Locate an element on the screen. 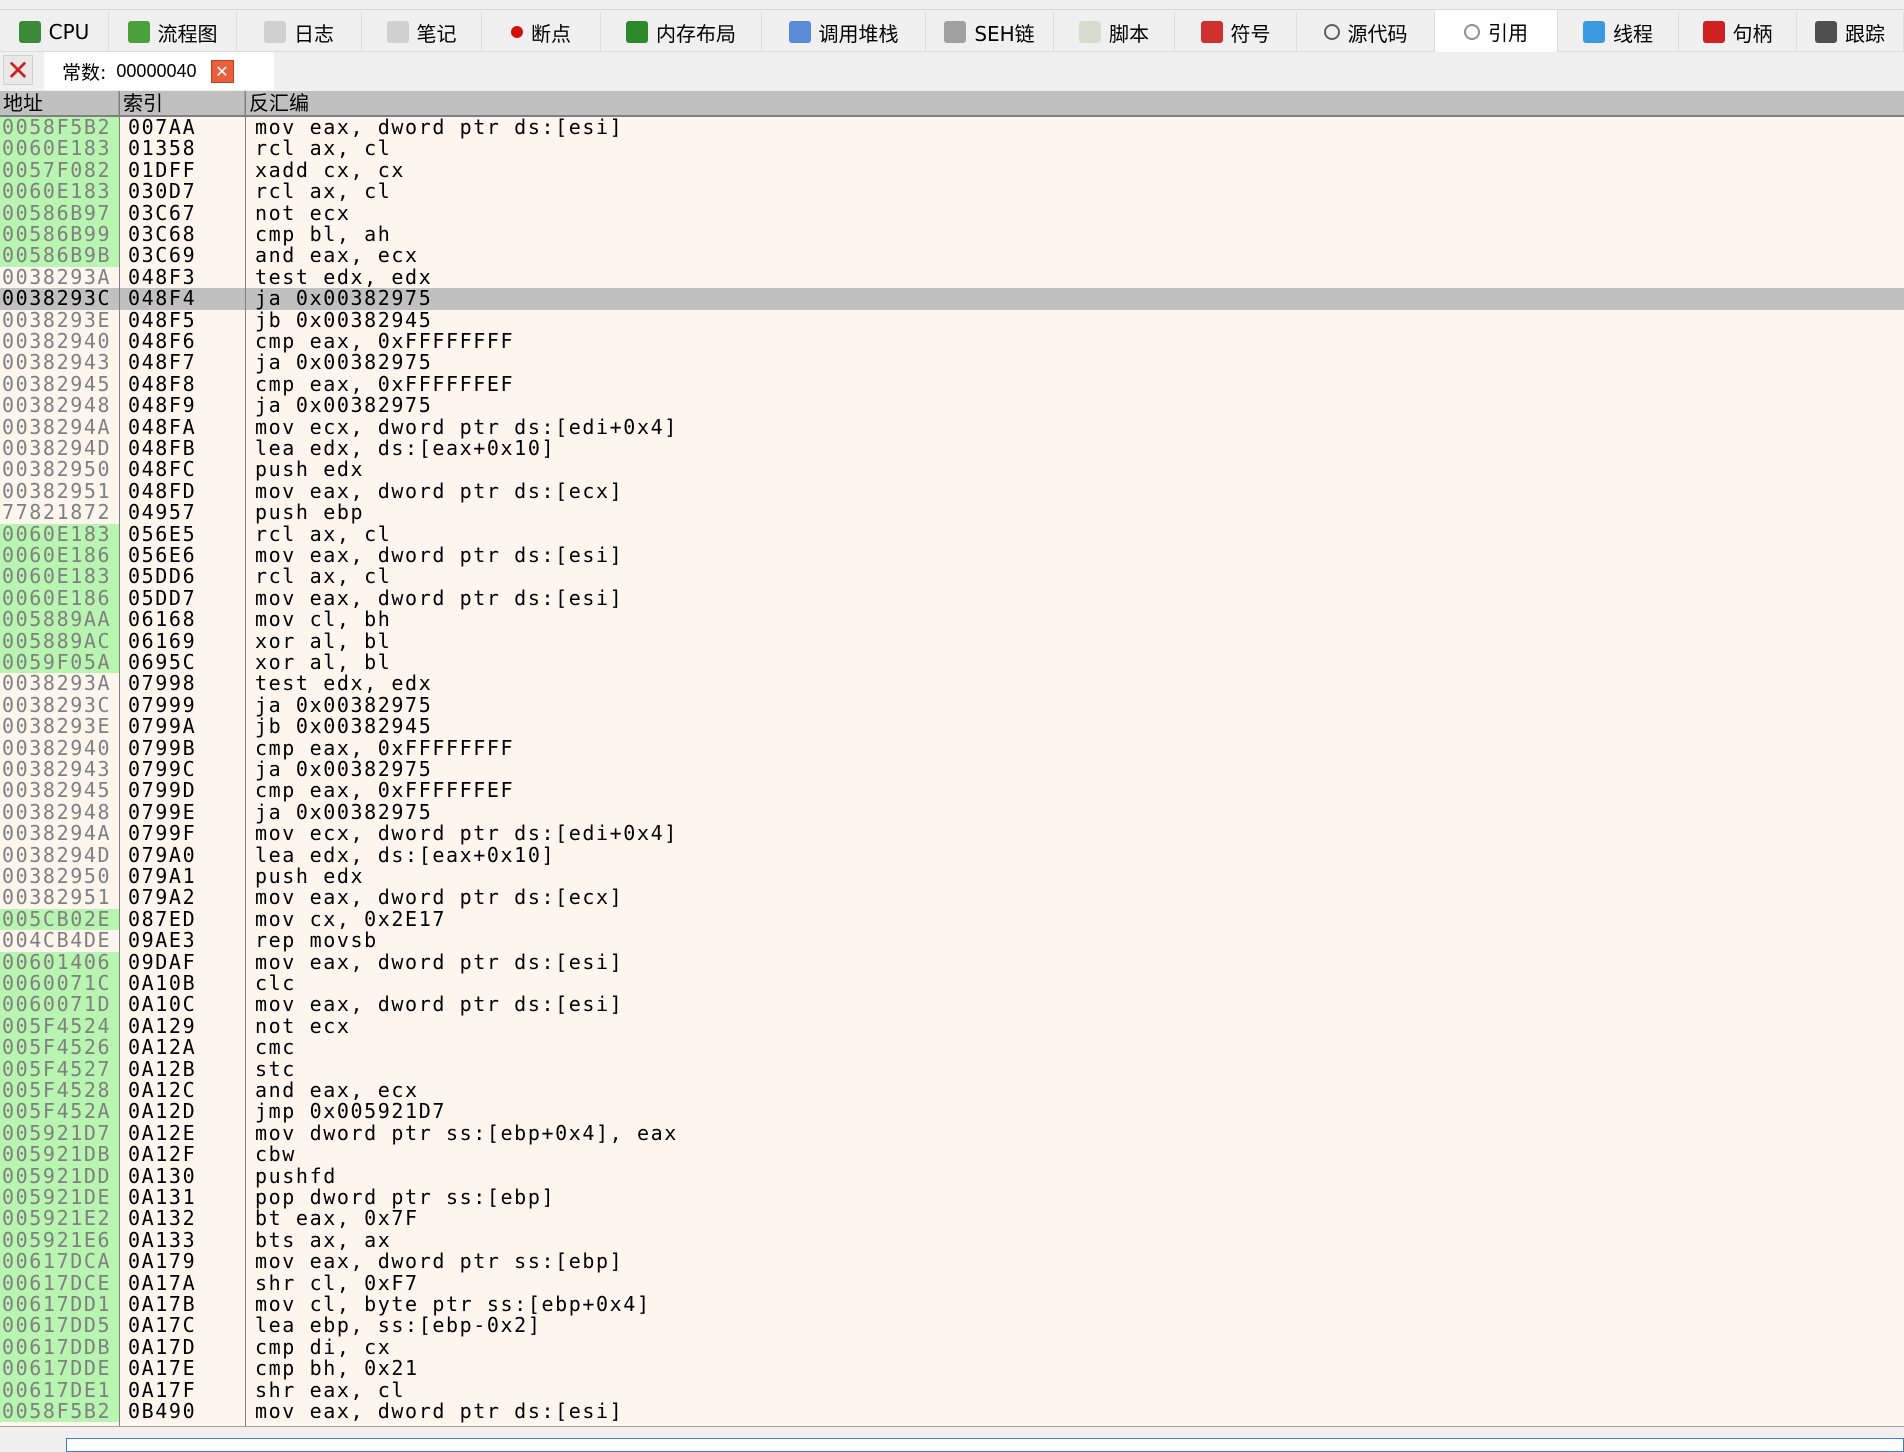  column-divider is located at coordinates (119, 759).